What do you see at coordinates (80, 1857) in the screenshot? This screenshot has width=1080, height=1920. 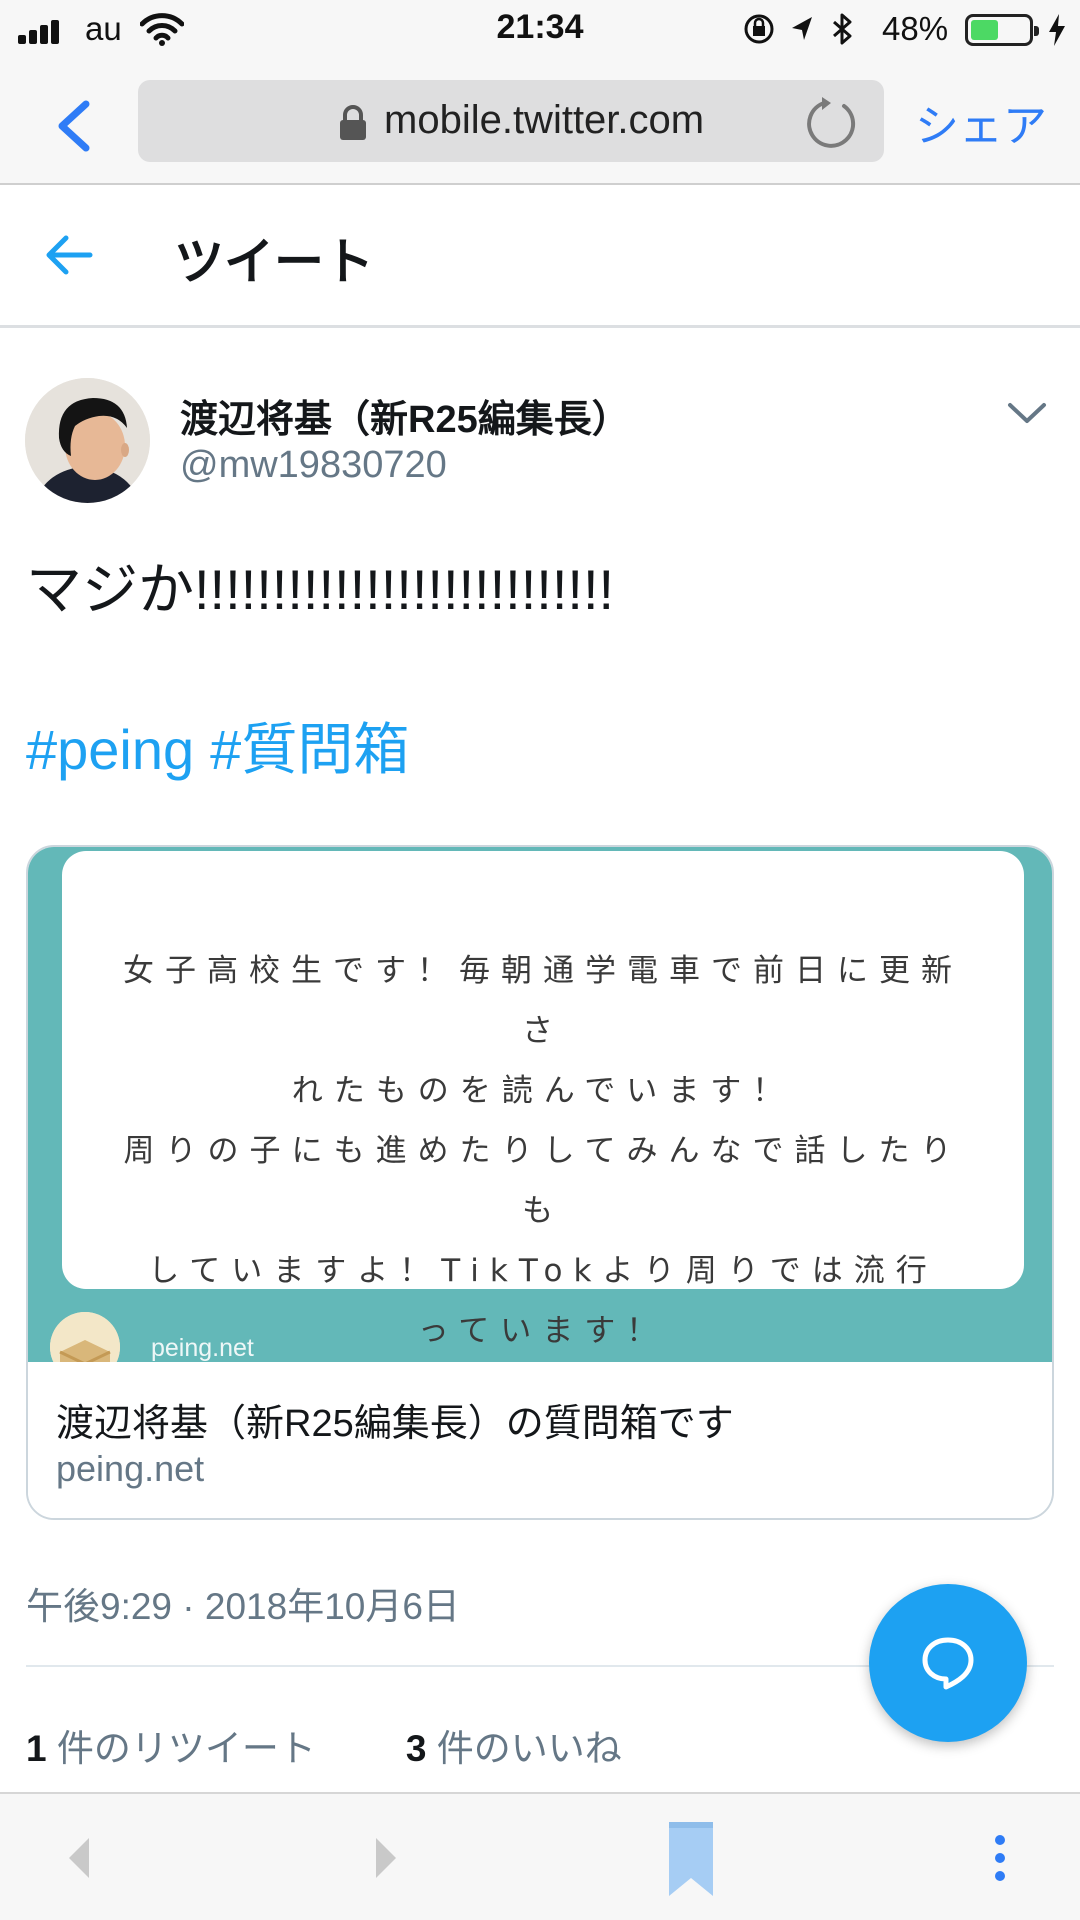 I see `back-icon` at bounding box center [80, 1857].